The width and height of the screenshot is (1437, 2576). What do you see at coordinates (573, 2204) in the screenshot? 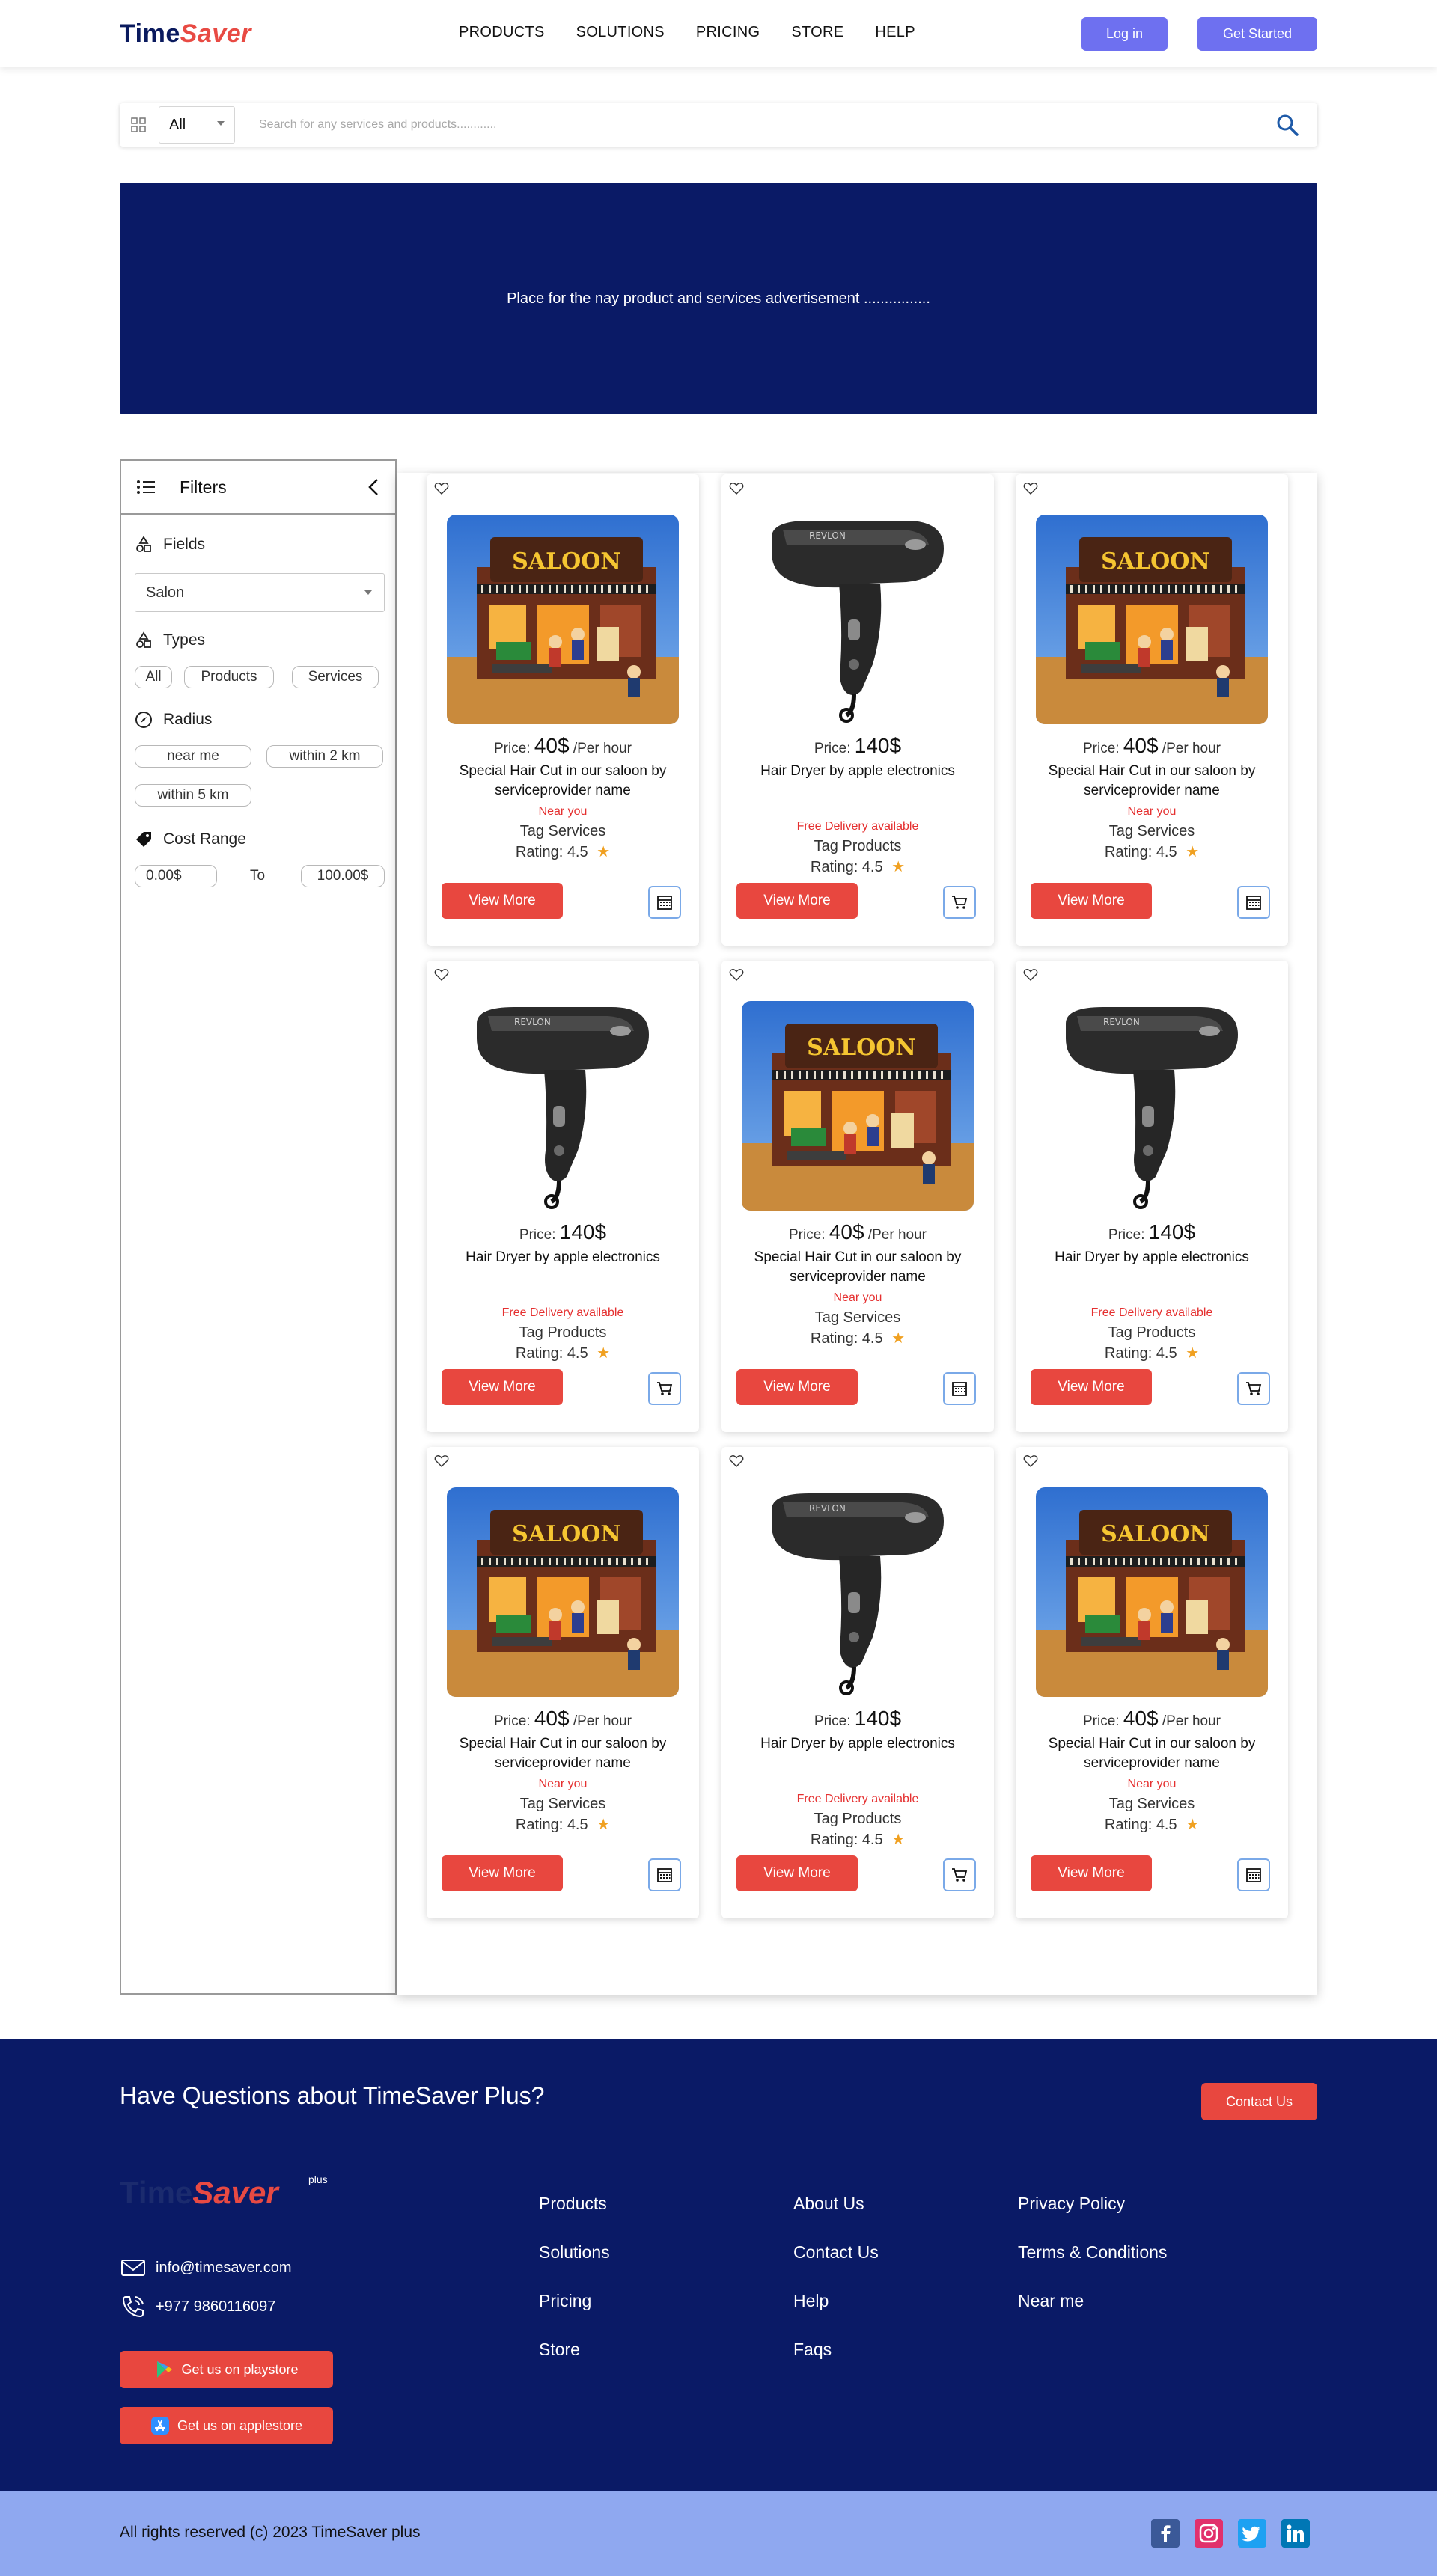
I see `footer-link-products: Products` at bounding box center [573, 2204].